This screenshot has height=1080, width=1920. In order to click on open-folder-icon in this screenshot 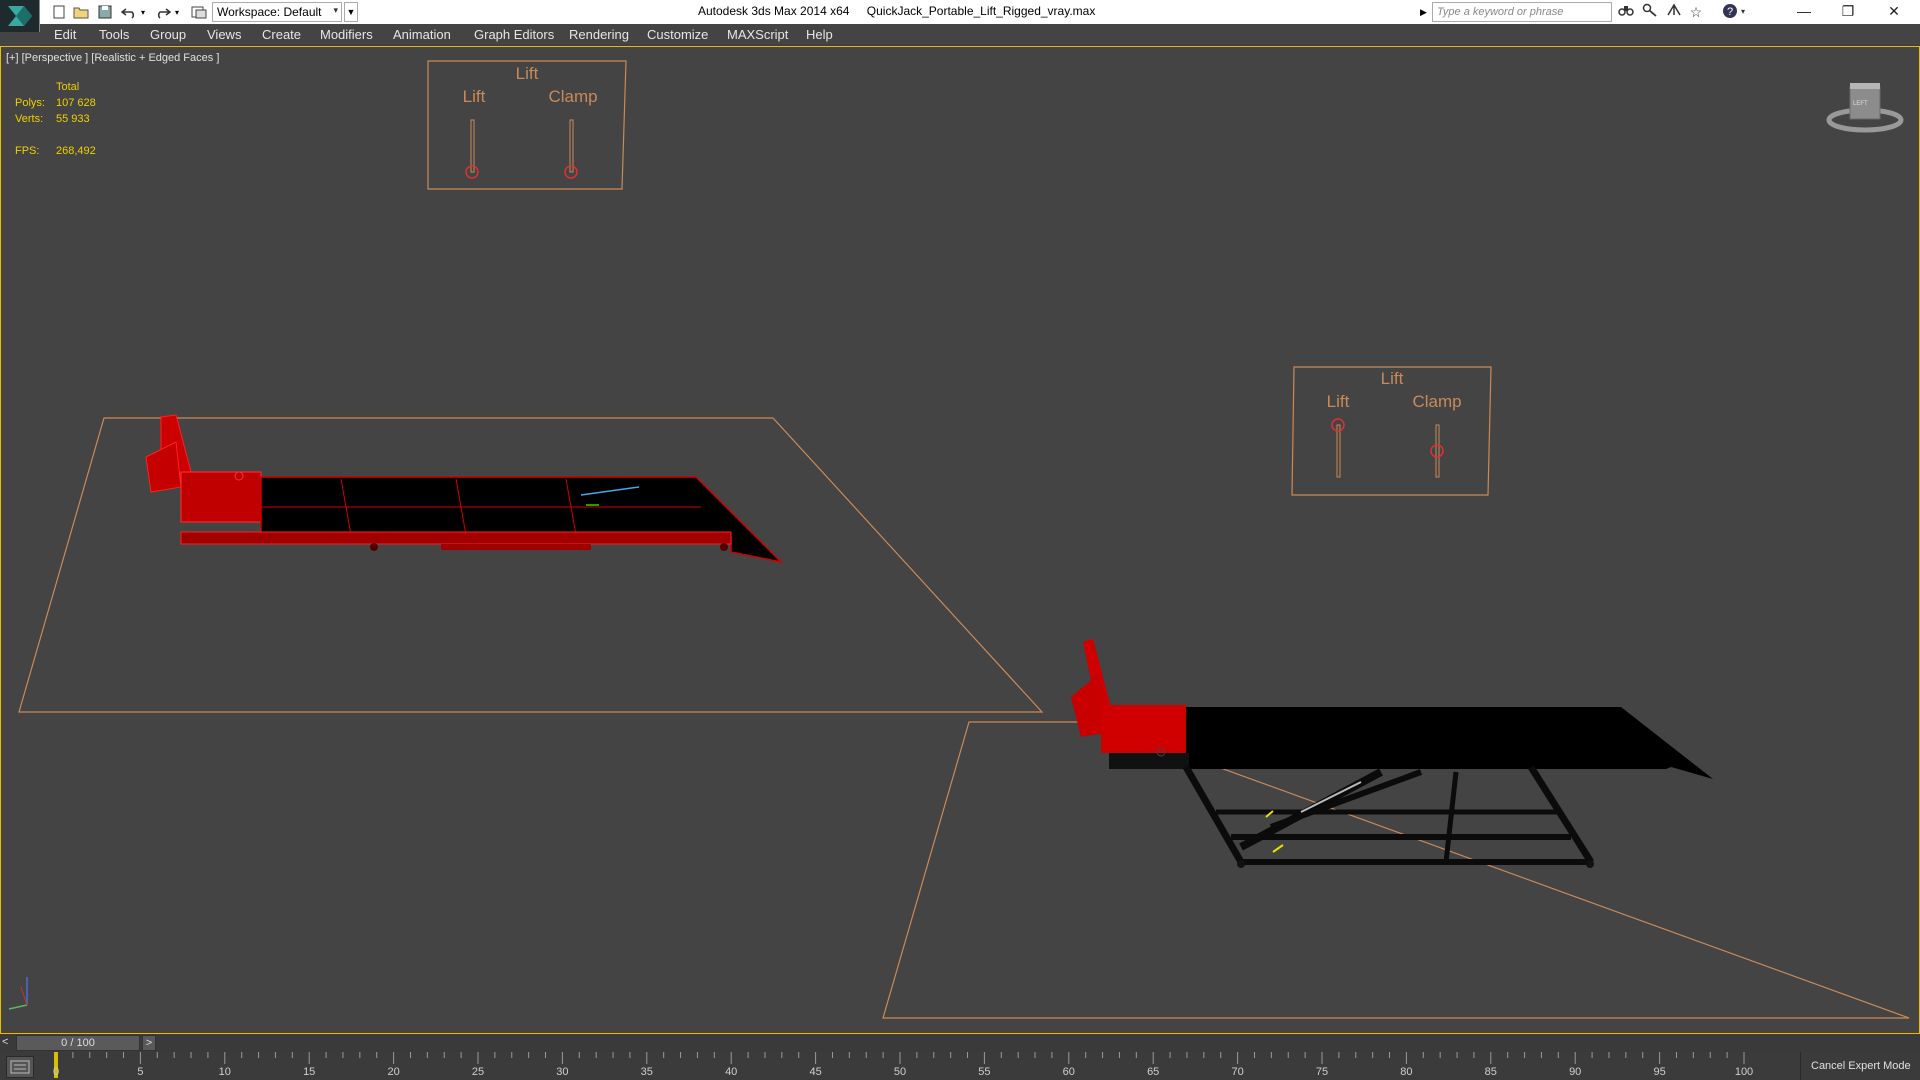, I will do `click(81, 12)`.